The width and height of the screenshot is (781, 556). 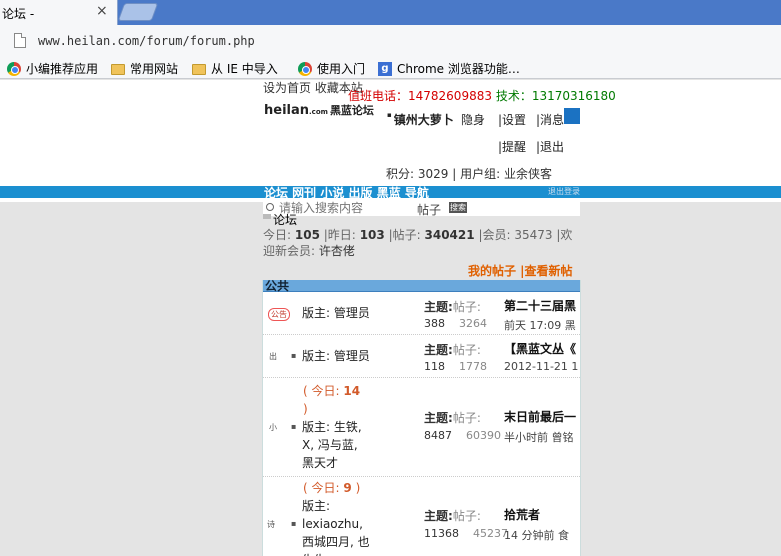 What do you see at coordinates (344, 208) in the screenshot?
I see `search-input` at bounding box center [344, 208].